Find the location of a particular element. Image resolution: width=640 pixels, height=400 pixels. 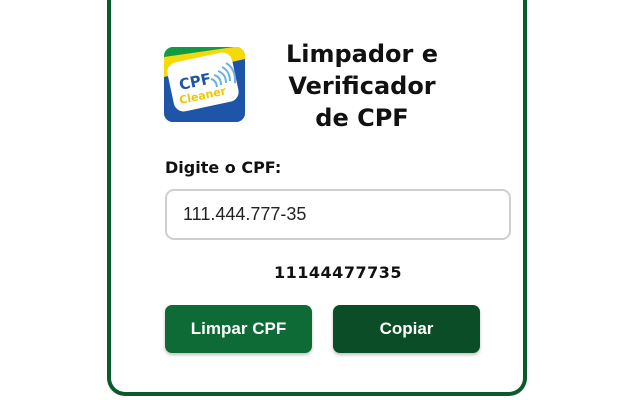

cpf-label: Digite o CPF: is located at coordinates (223, 167).